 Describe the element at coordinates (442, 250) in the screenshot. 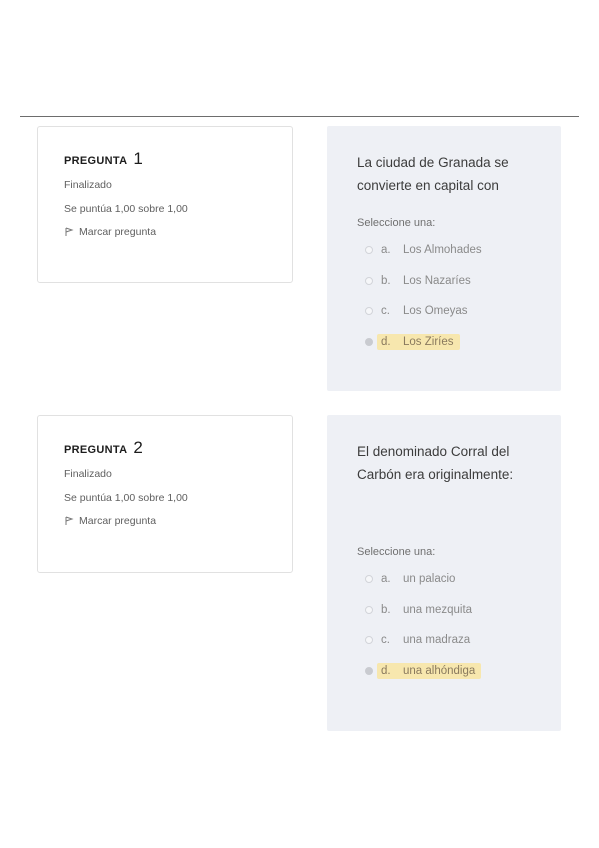

I see `option-text: Los Almohades` at that location.